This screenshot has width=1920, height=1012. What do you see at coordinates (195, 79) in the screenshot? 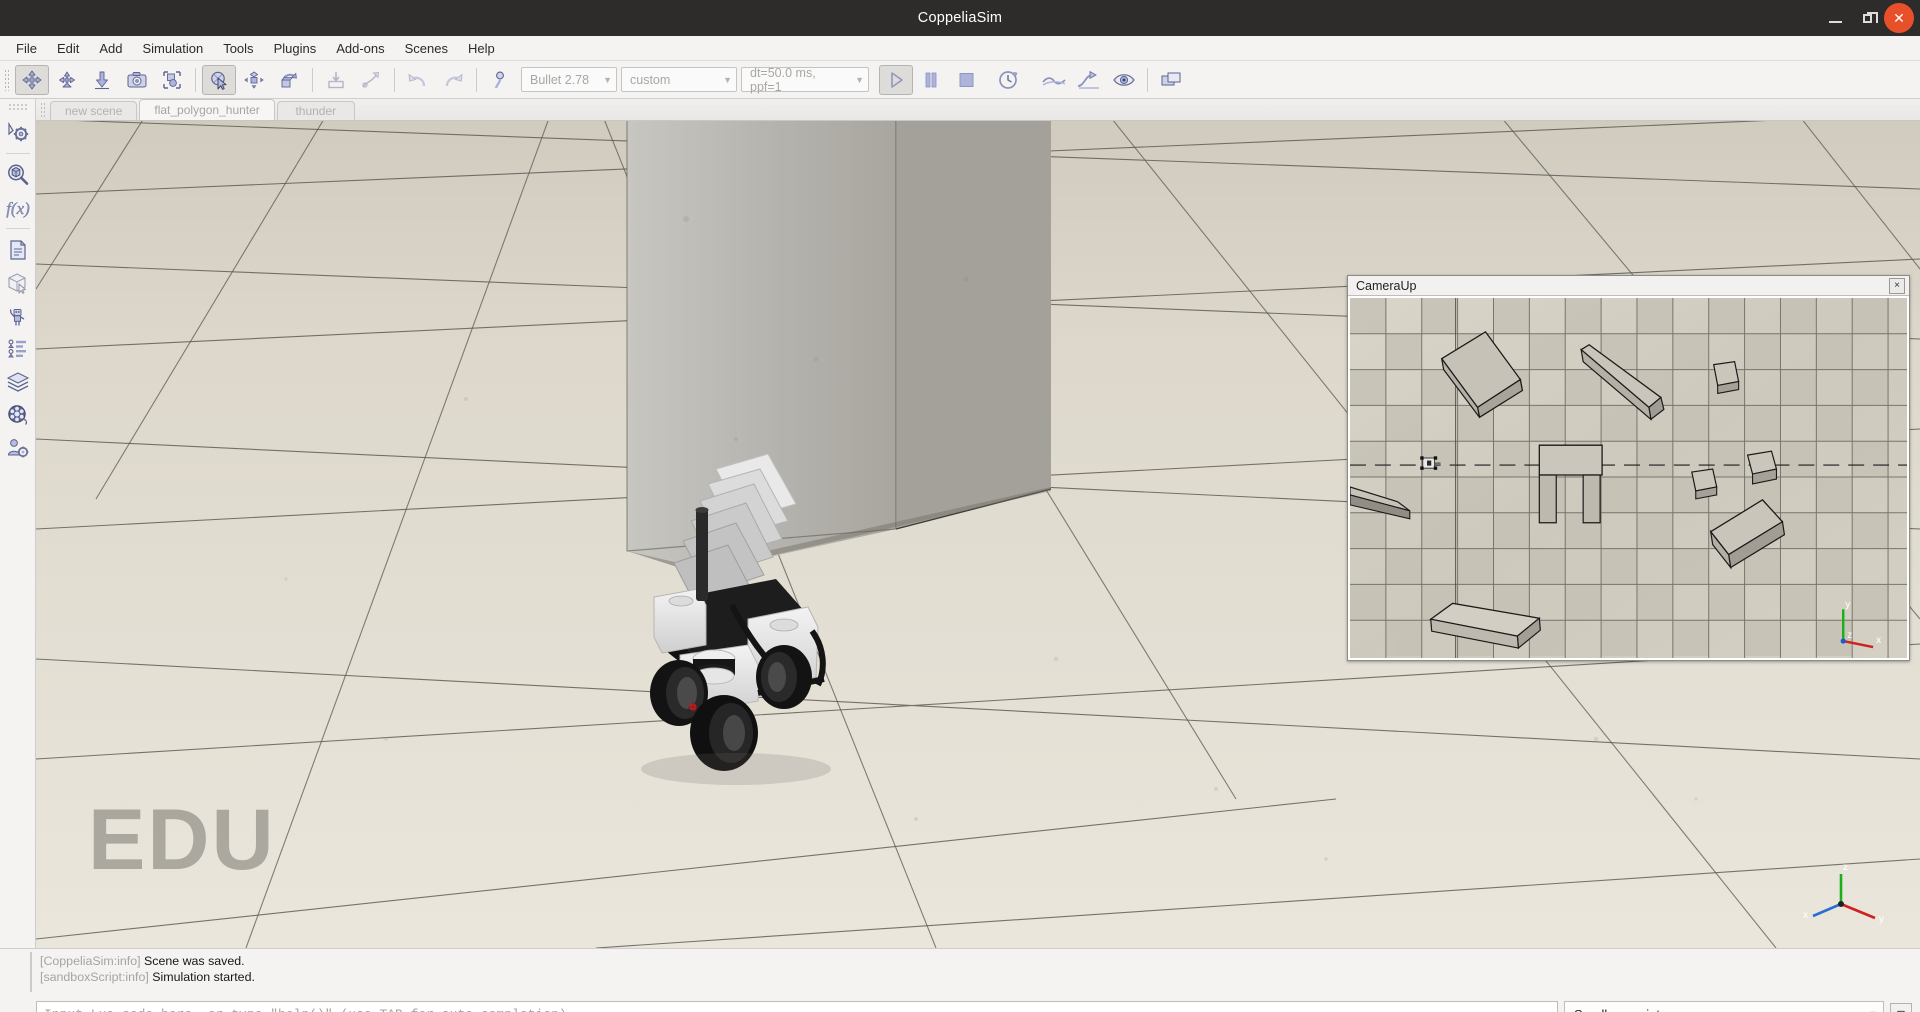
I see `toolbar-separator` at bounding box center [195, 79].